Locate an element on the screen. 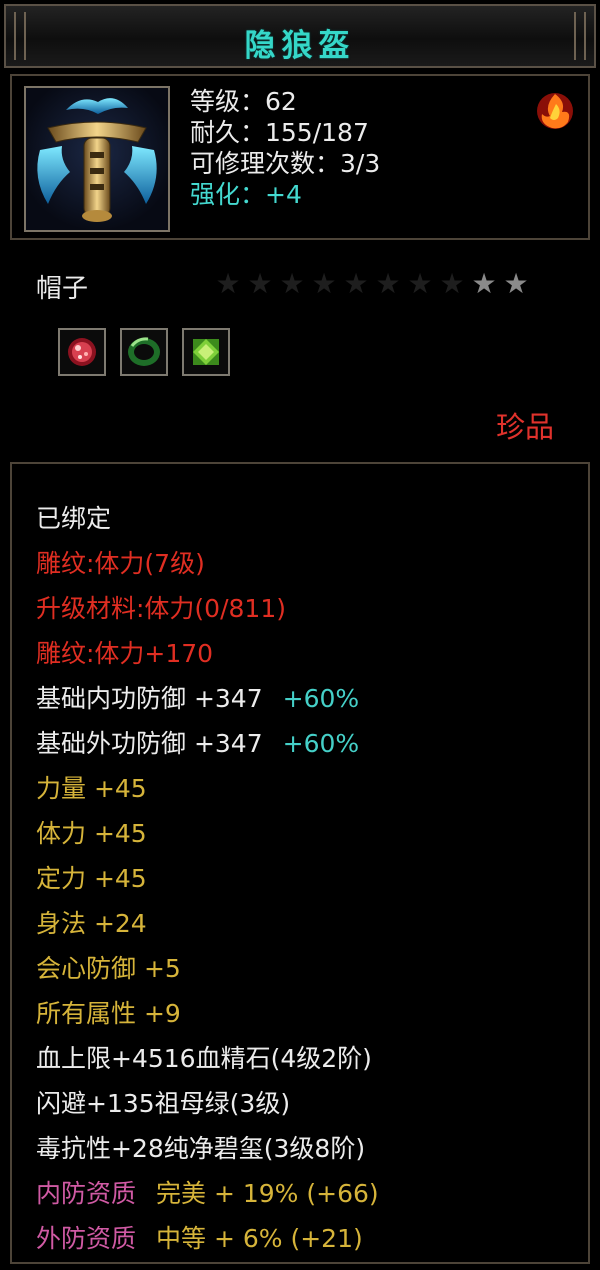  attribute-line: 定力 +45 is located at coordinates (207, 878).